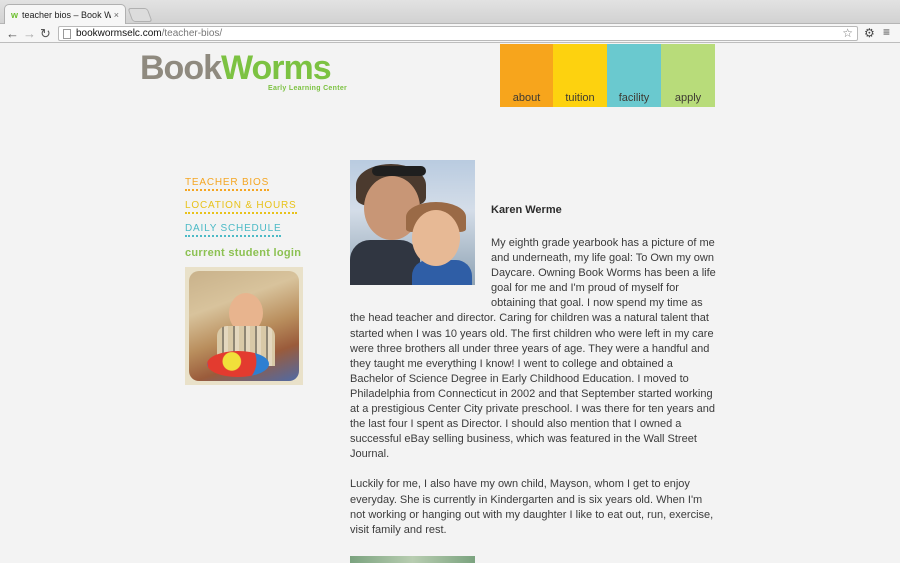 This screenshot has height=563, width=900. Describe the element at coordinates (140, 15) in the screenshot. I see `new-tab-button` at that location.